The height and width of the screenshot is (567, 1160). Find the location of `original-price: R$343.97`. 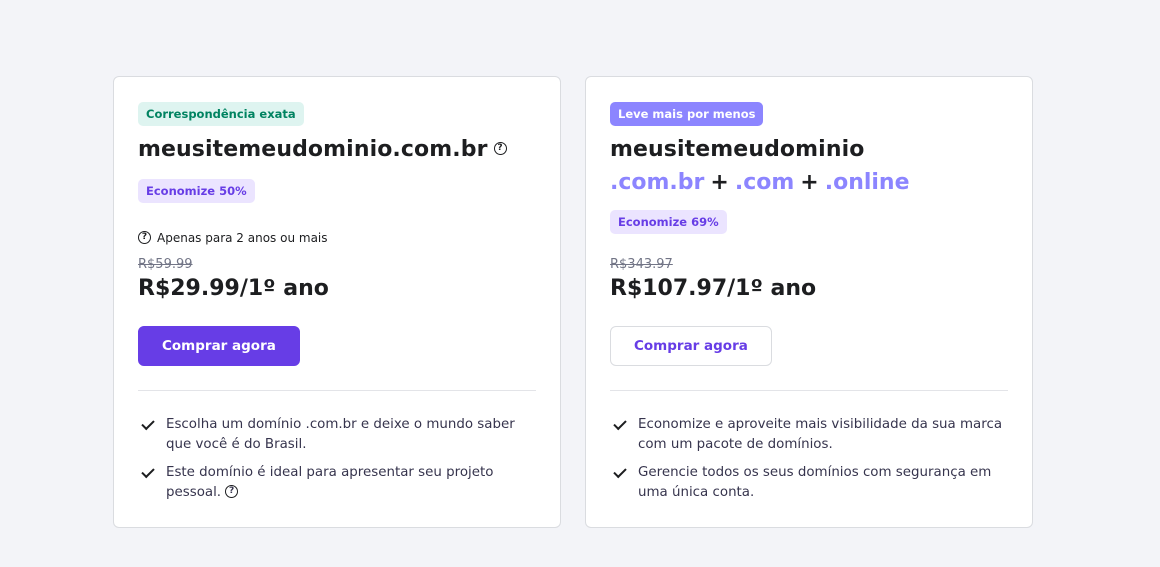

original-price: R$343.97 is located at coordinates (641, 264).